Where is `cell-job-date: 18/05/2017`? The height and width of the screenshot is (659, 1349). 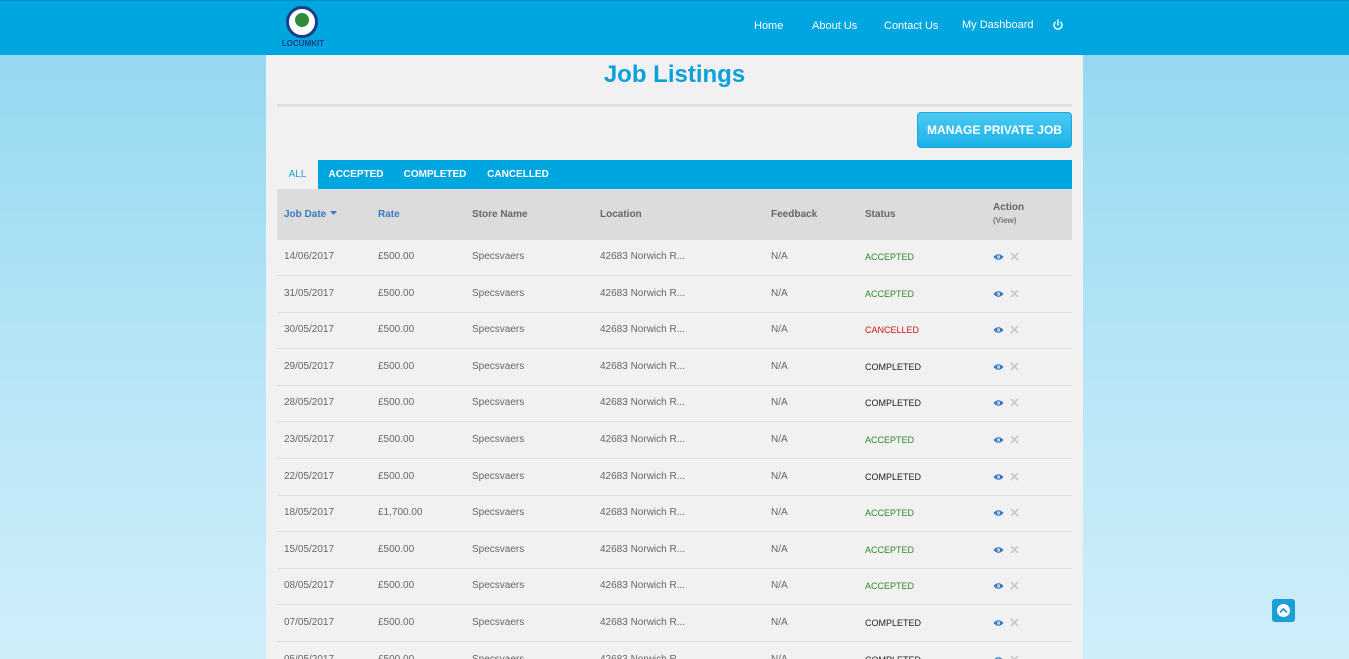
cell-job-date: 18/05/2017 is located at coordinates (309, 513).